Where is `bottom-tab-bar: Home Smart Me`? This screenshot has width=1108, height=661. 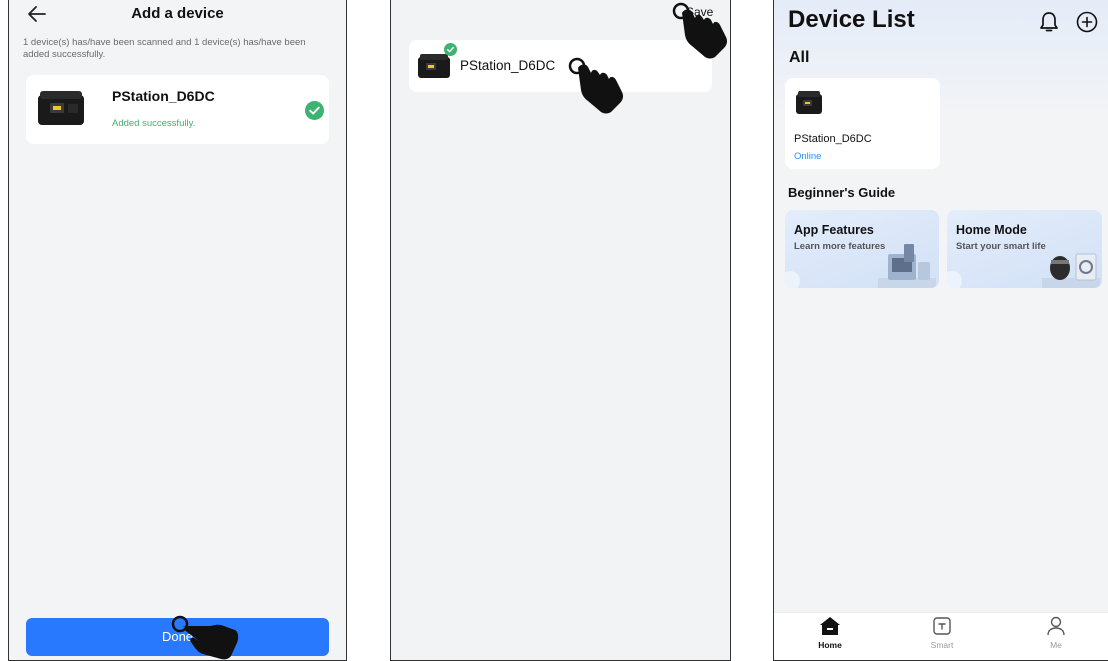
bottom-tab-bar: Home Smart Me is located at coordinates (941, 636).